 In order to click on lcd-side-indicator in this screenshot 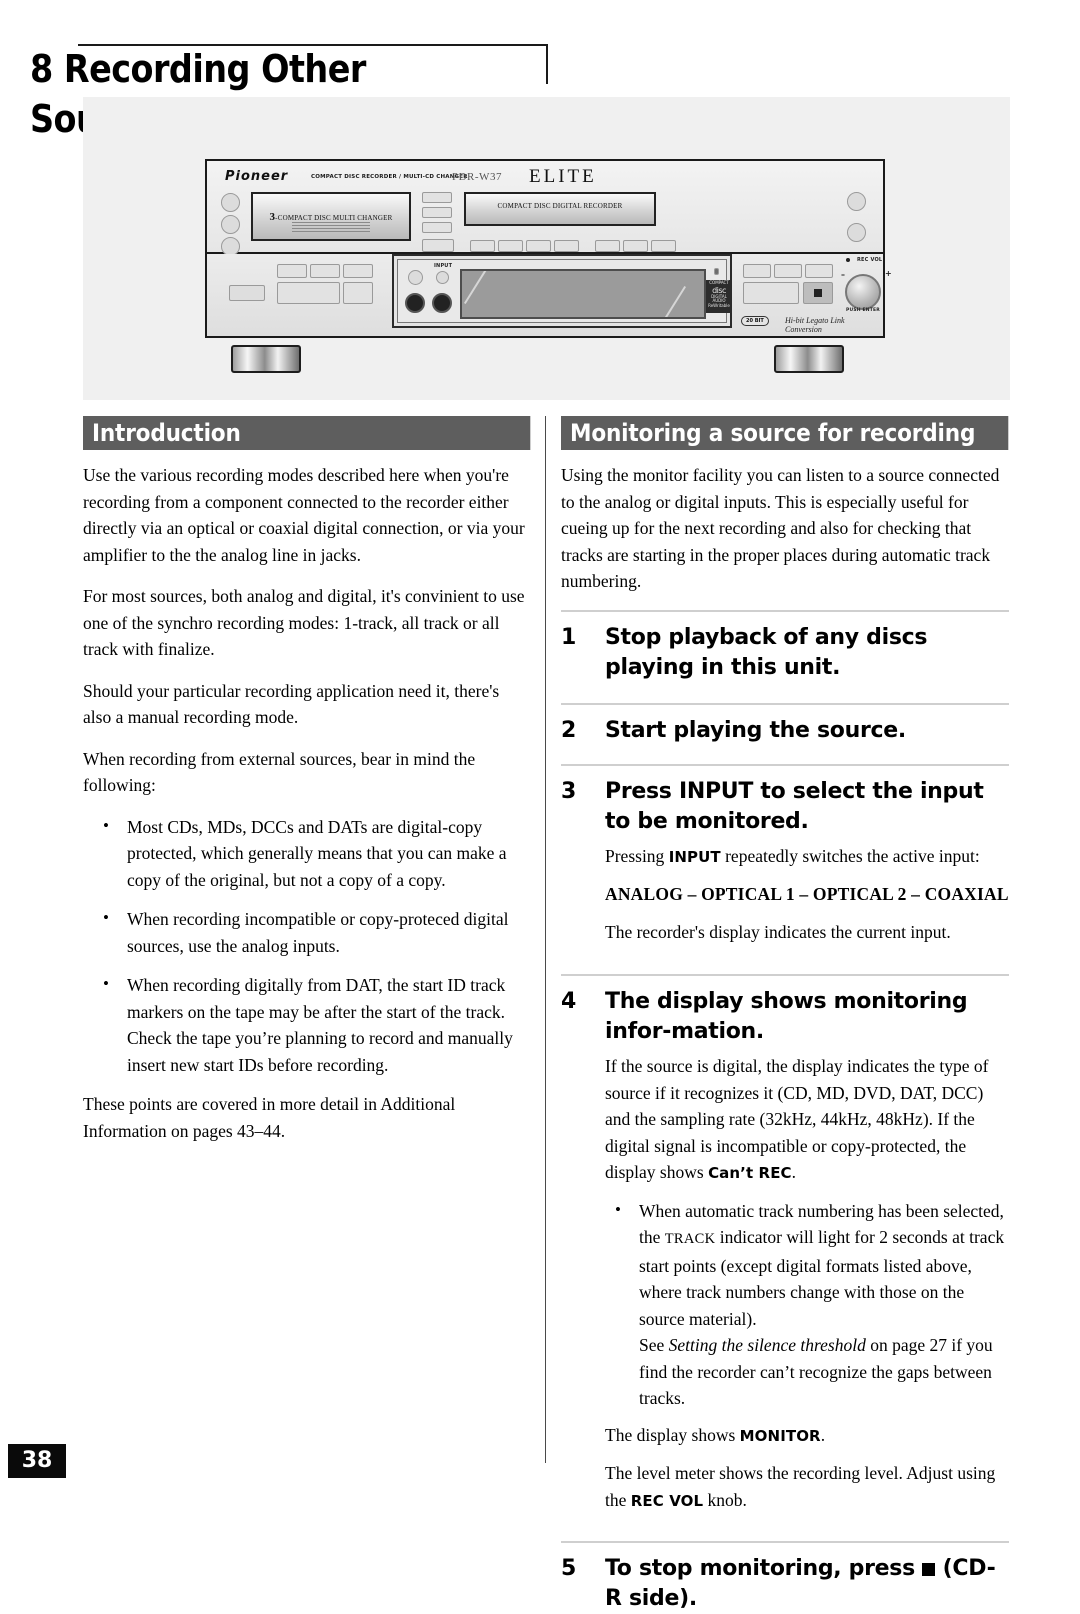, I will do `click(716, 271)`.